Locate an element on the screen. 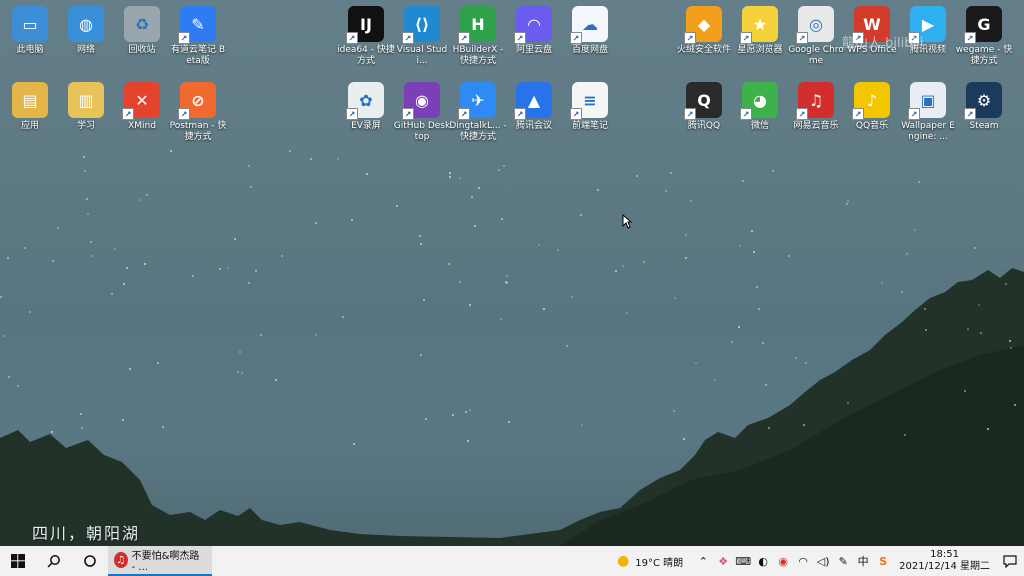  desktop-icon-youdao-note: ✎ ↗ 有道云笔记 Beta版 is located at coordinates (198, 37).